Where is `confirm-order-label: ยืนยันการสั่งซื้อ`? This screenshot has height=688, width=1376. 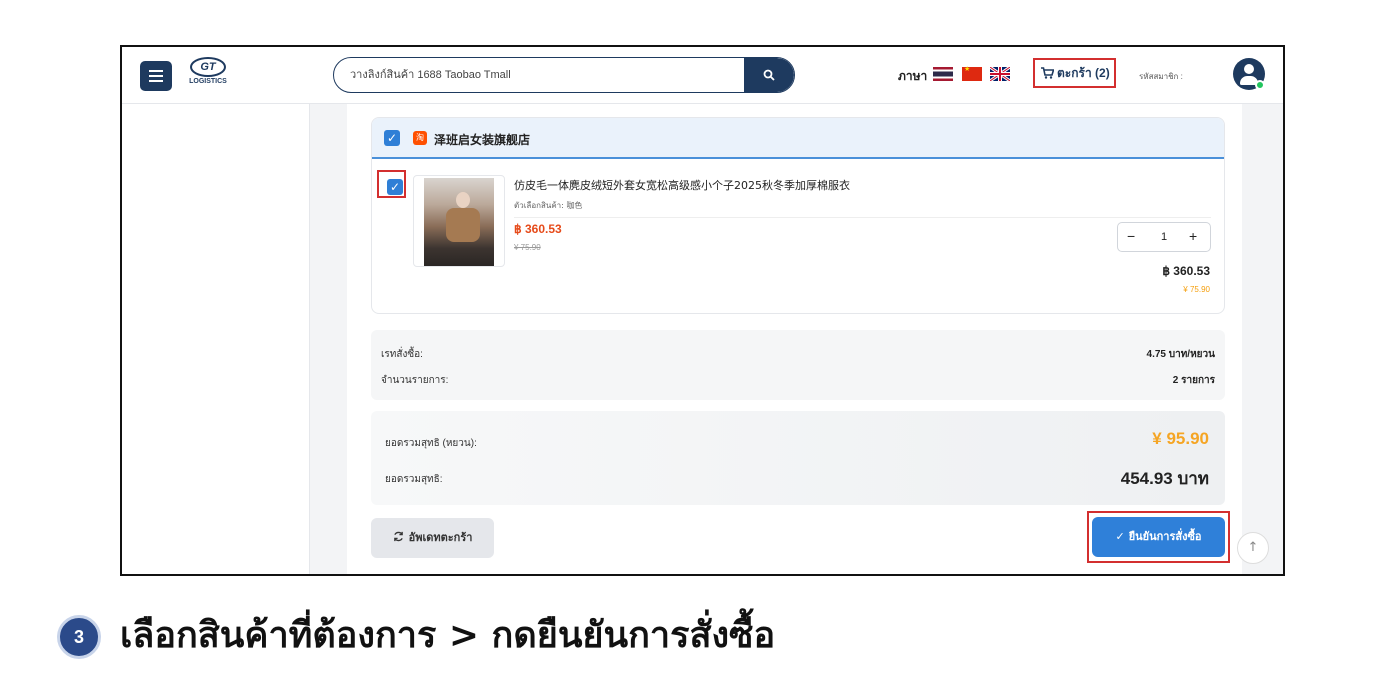
confirm-order-label: ยืนยันการสั่งซื้อ is located at coordinates (1165, 537).